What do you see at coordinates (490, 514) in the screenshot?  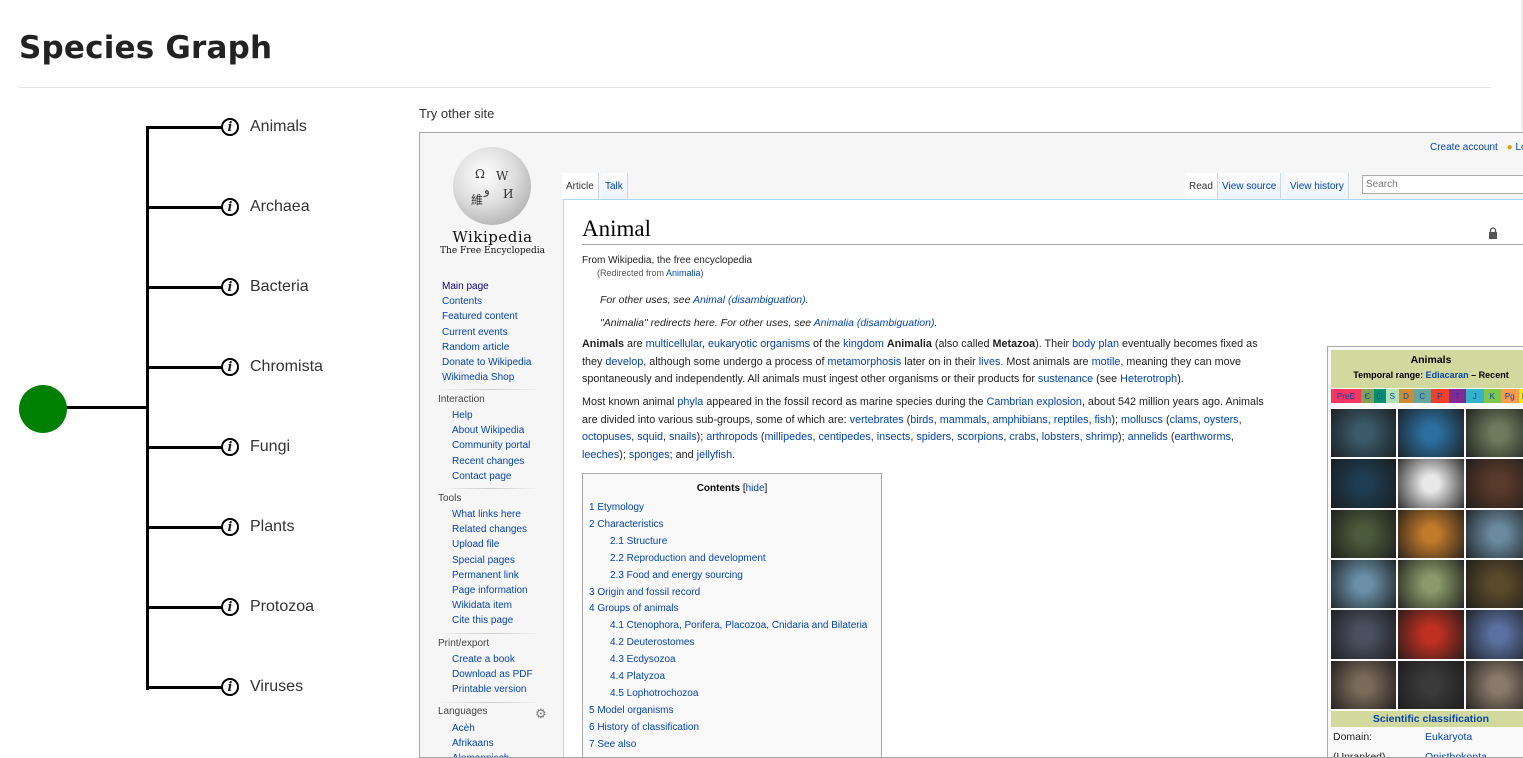 I see `nav-link: What links here` at bounding box center [490, 514].